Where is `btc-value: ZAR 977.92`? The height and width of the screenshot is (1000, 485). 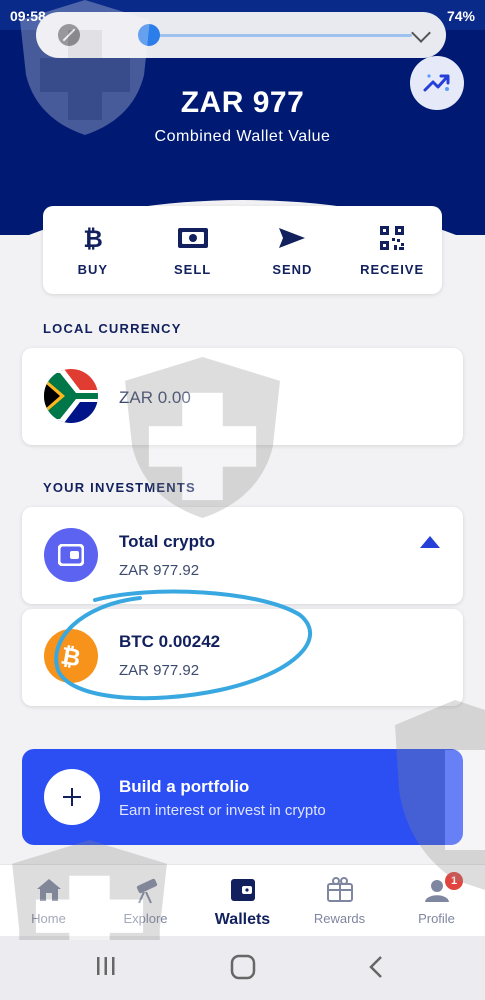 btc-value: ZAR 977.92 is located at coordinates (159, 670).